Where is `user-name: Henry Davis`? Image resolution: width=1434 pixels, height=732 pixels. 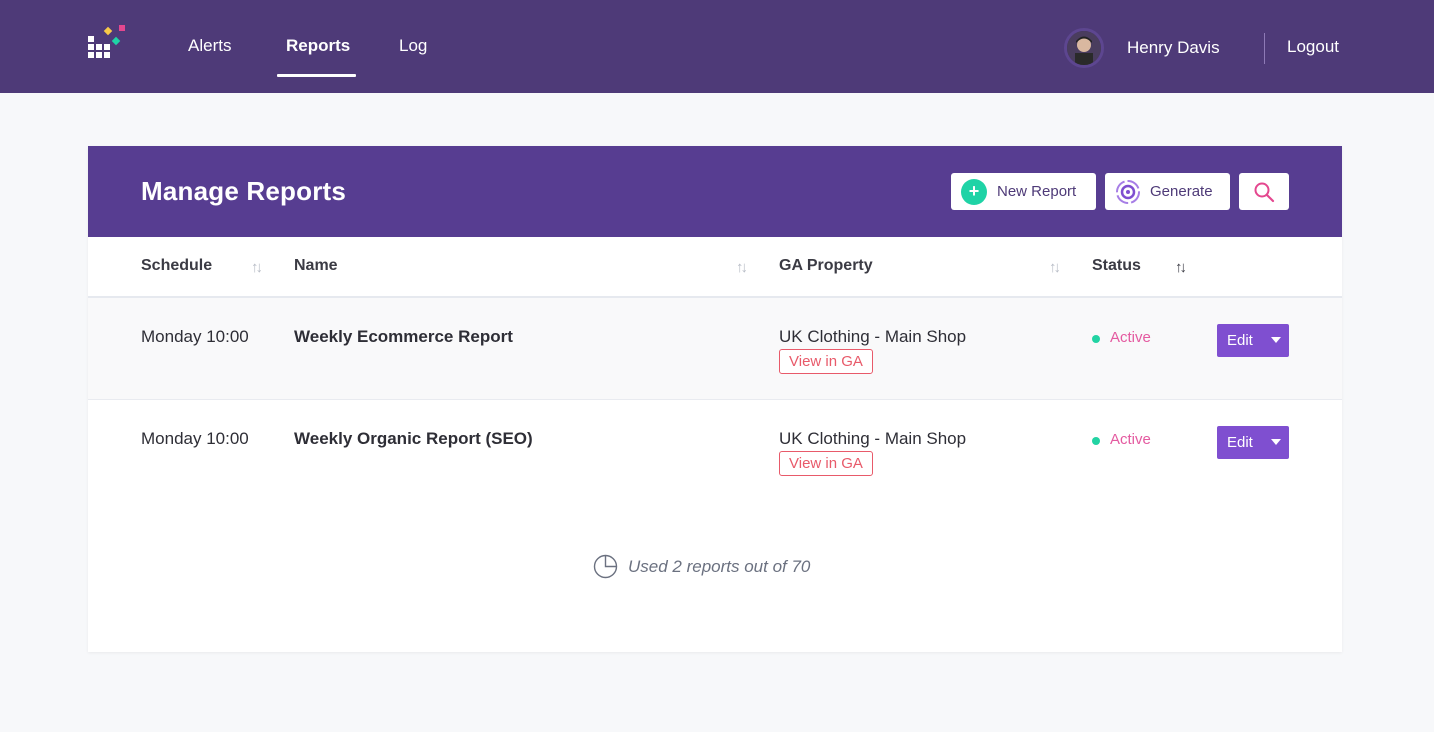
user-name: Henry Davis is located at coordinates (1173, 48).